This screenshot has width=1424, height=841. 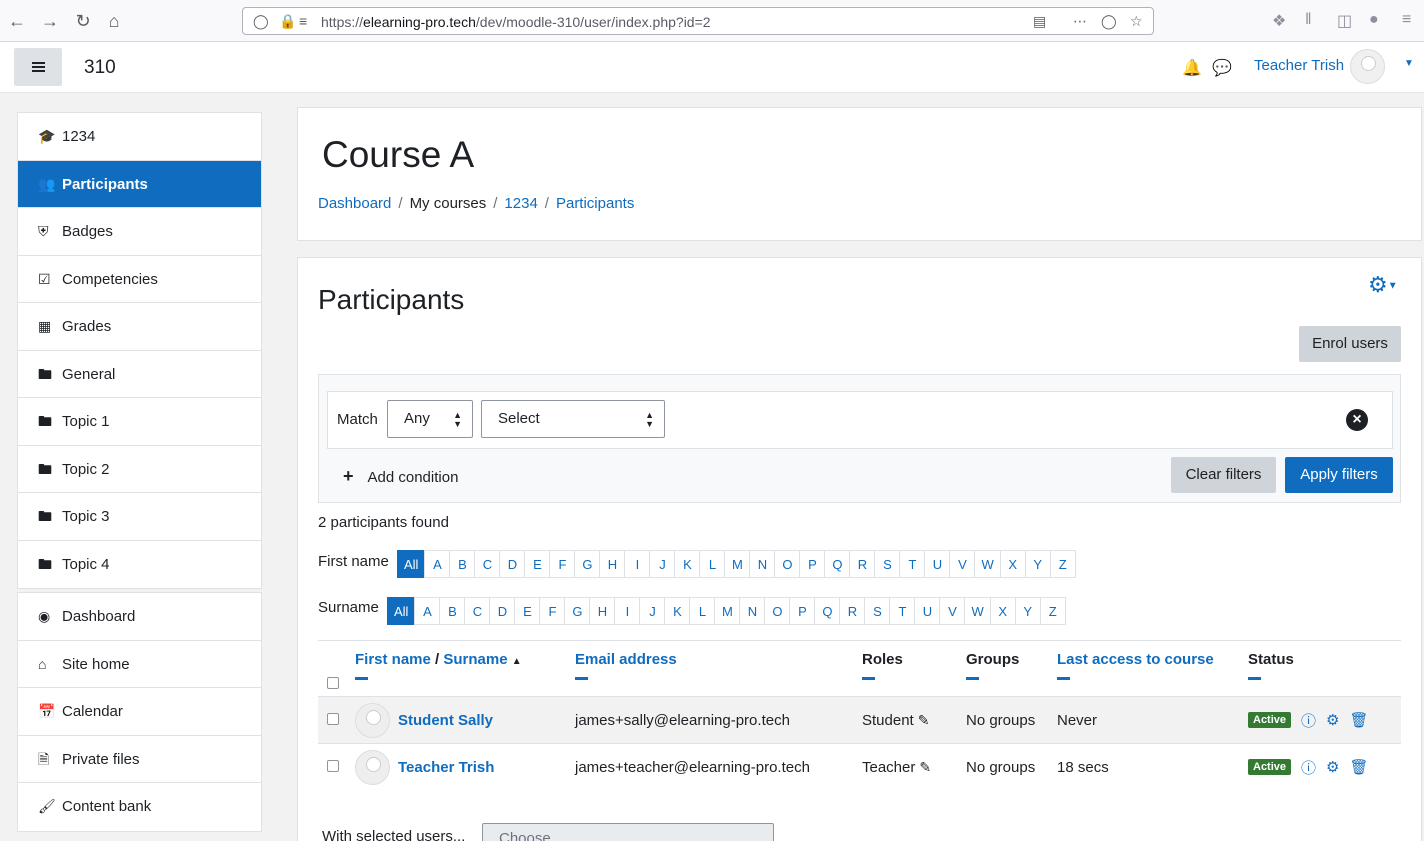 What do you see at coordinates (487, 564) in the screenshot?
I see `first-name-initial-c: C` at bounding box center [487, 564].